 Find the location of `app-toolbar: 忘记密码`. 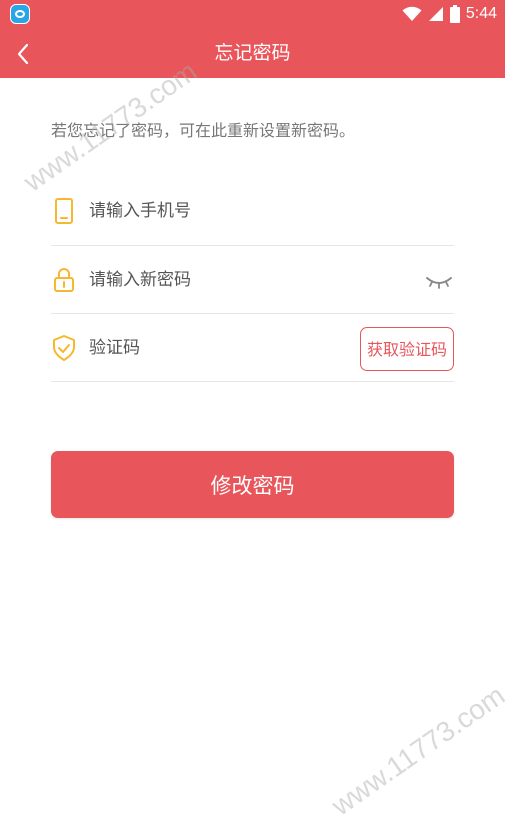

app-toolbar: 忘记密码 is located at coordinates (252, 53).